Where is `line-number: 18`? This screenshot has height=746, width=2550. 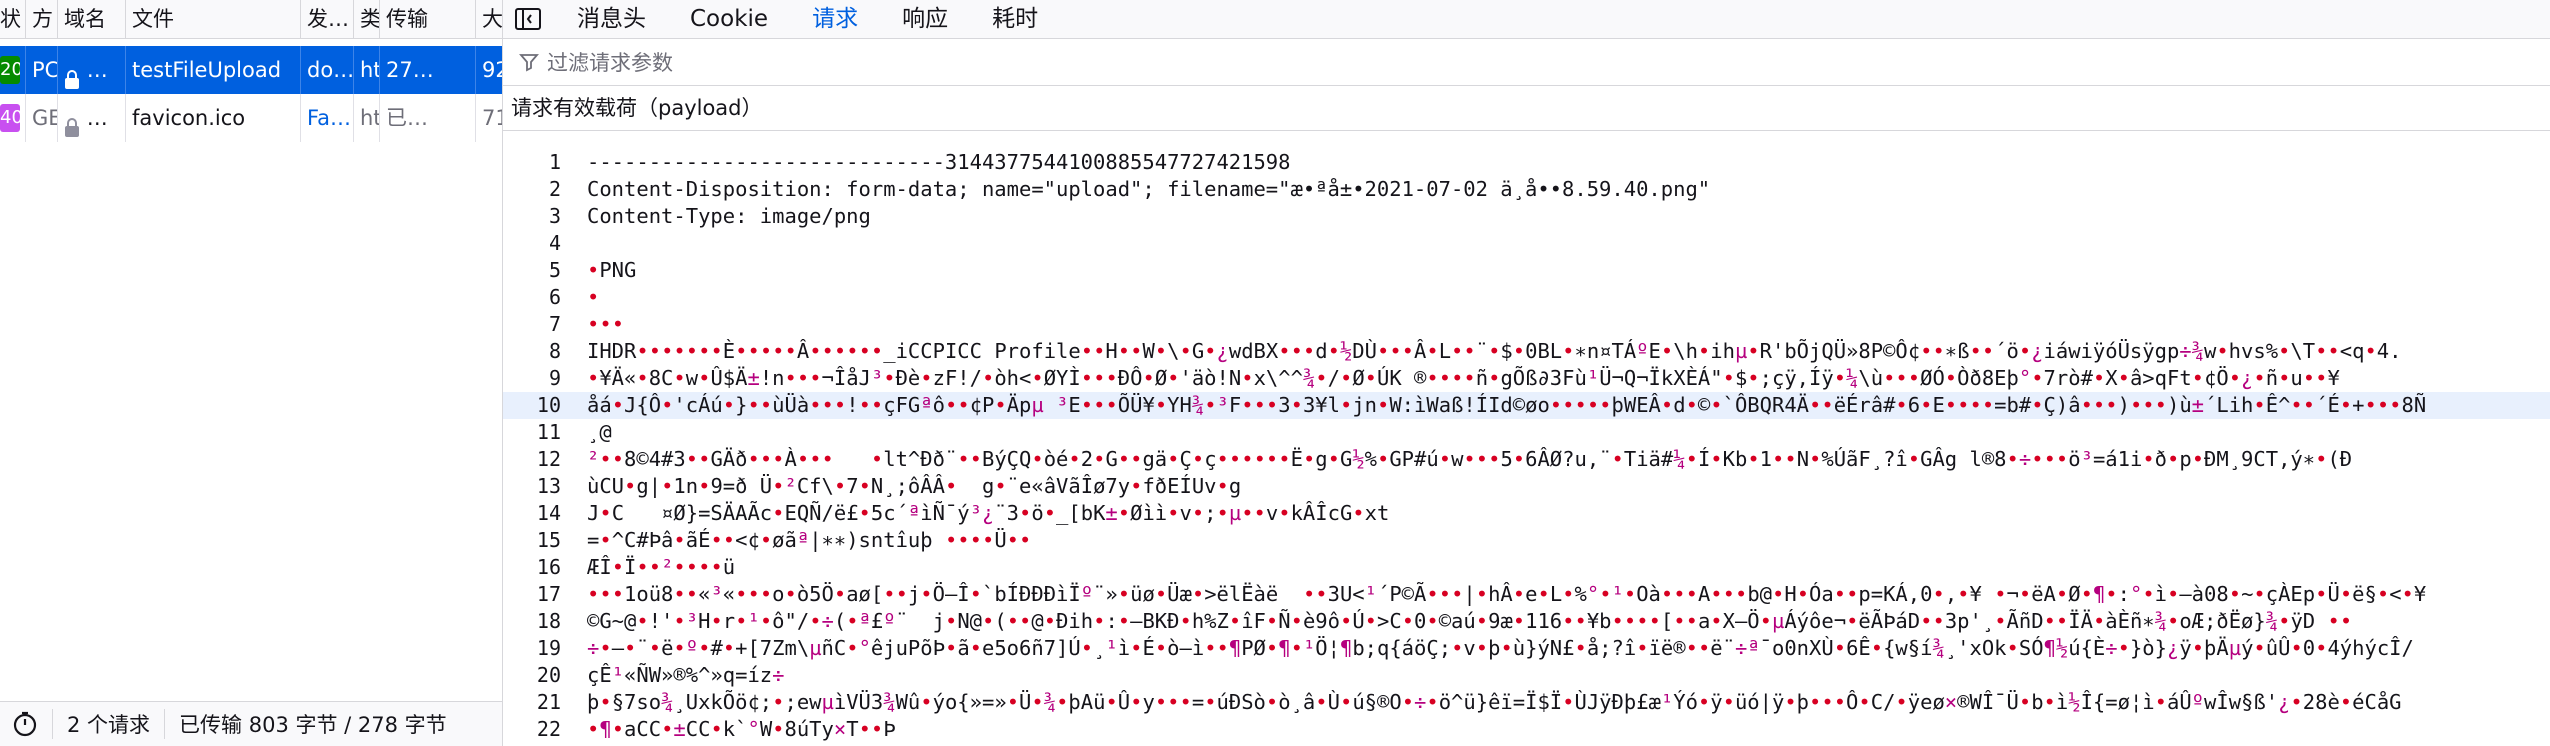 line-number: 18 is located at coordinates (548, 621).